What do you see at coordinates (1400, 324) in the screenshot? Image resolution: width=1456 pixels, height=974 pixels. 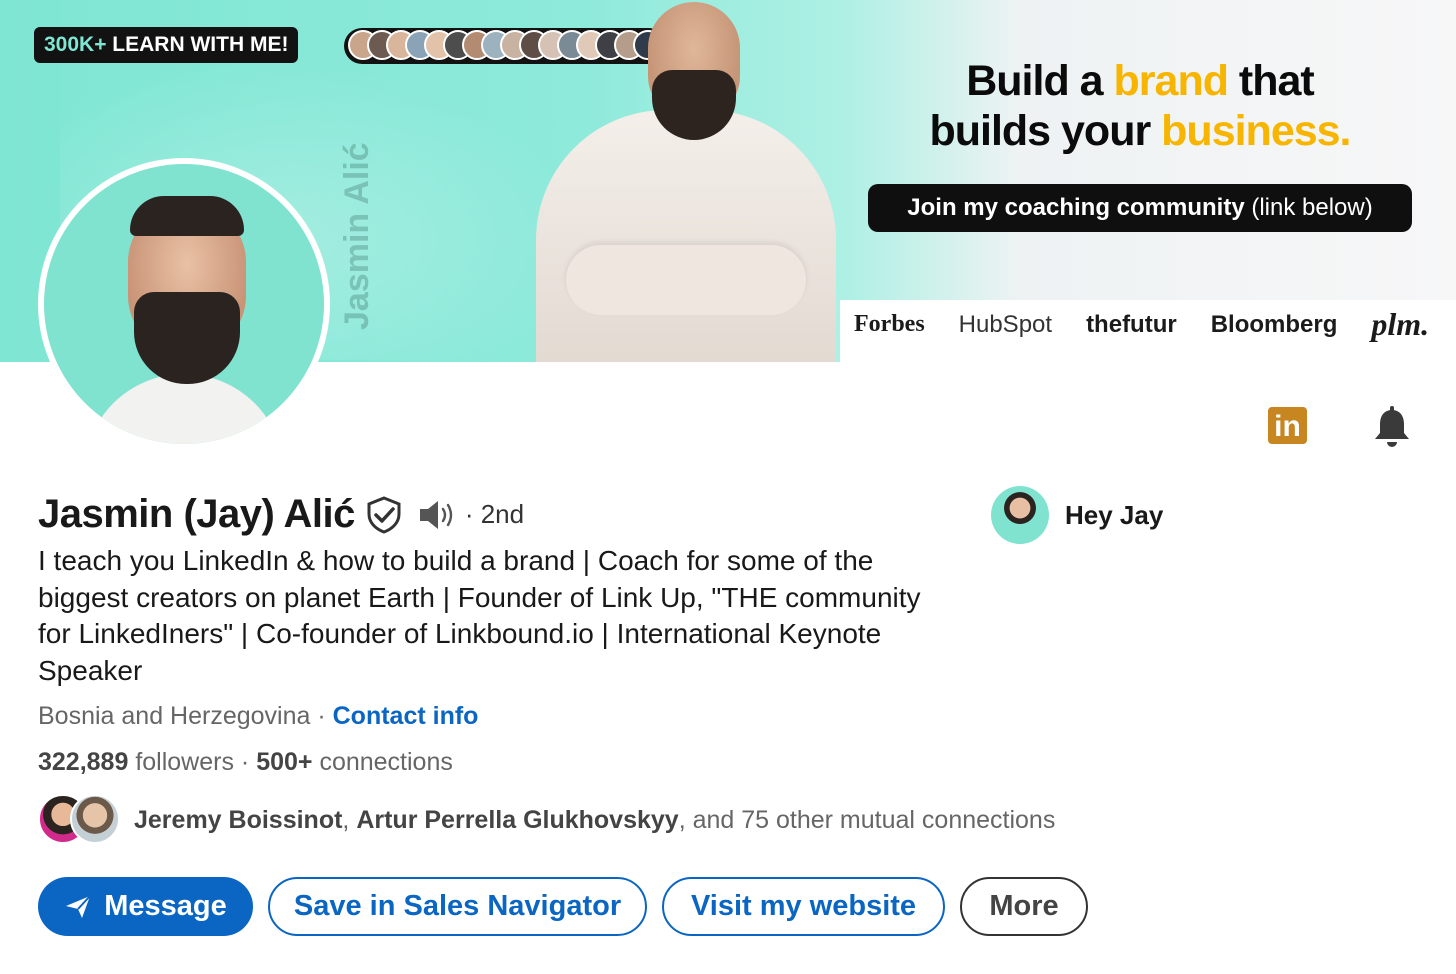 I see `plm-logo: plm.` at bounding box center [1400, 324].